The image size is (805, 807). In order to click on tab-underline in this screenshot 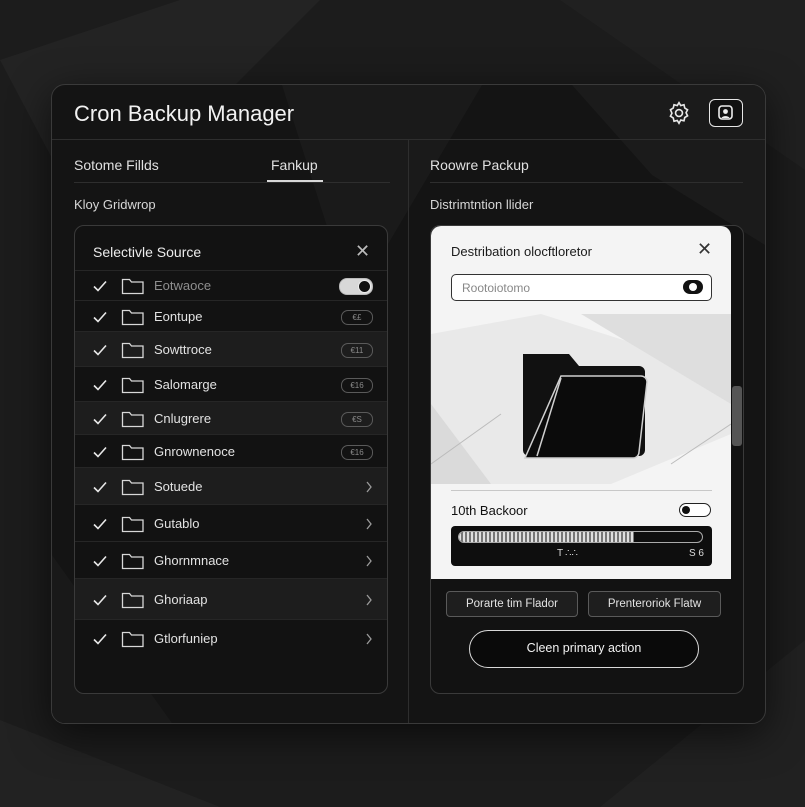, I will do `click(232, 182)`.